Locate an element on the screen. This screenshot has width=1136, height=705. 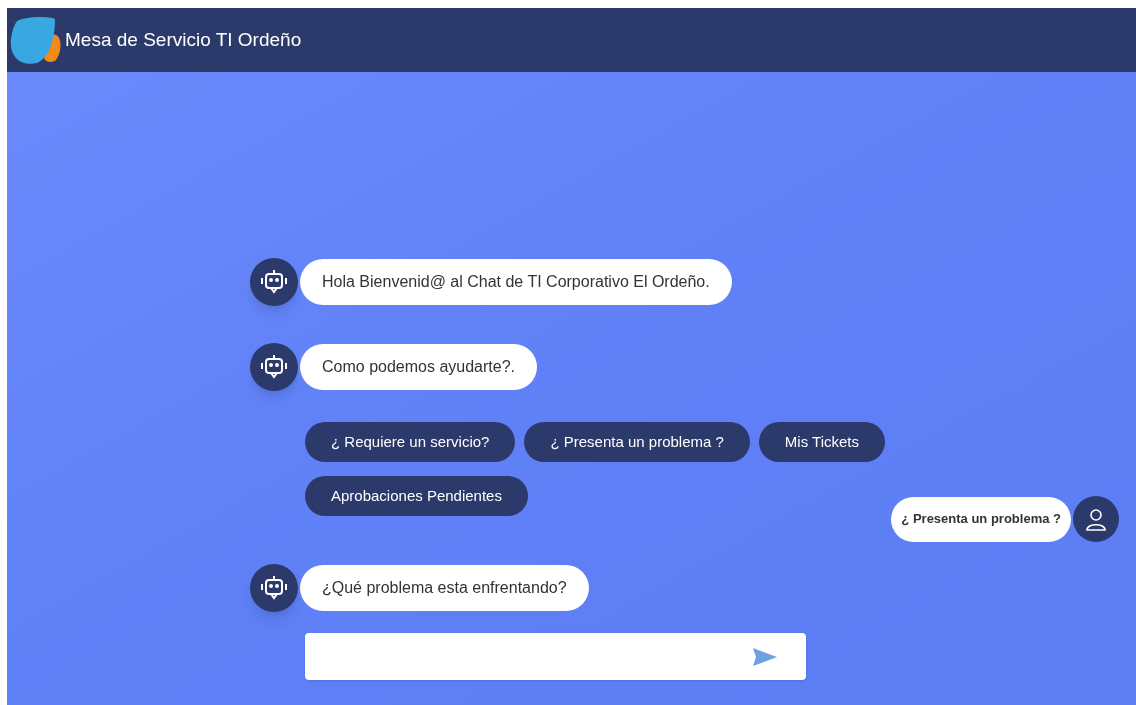
user-message: ¿ Presenta un problema ? is located at coordinates (981, 519).